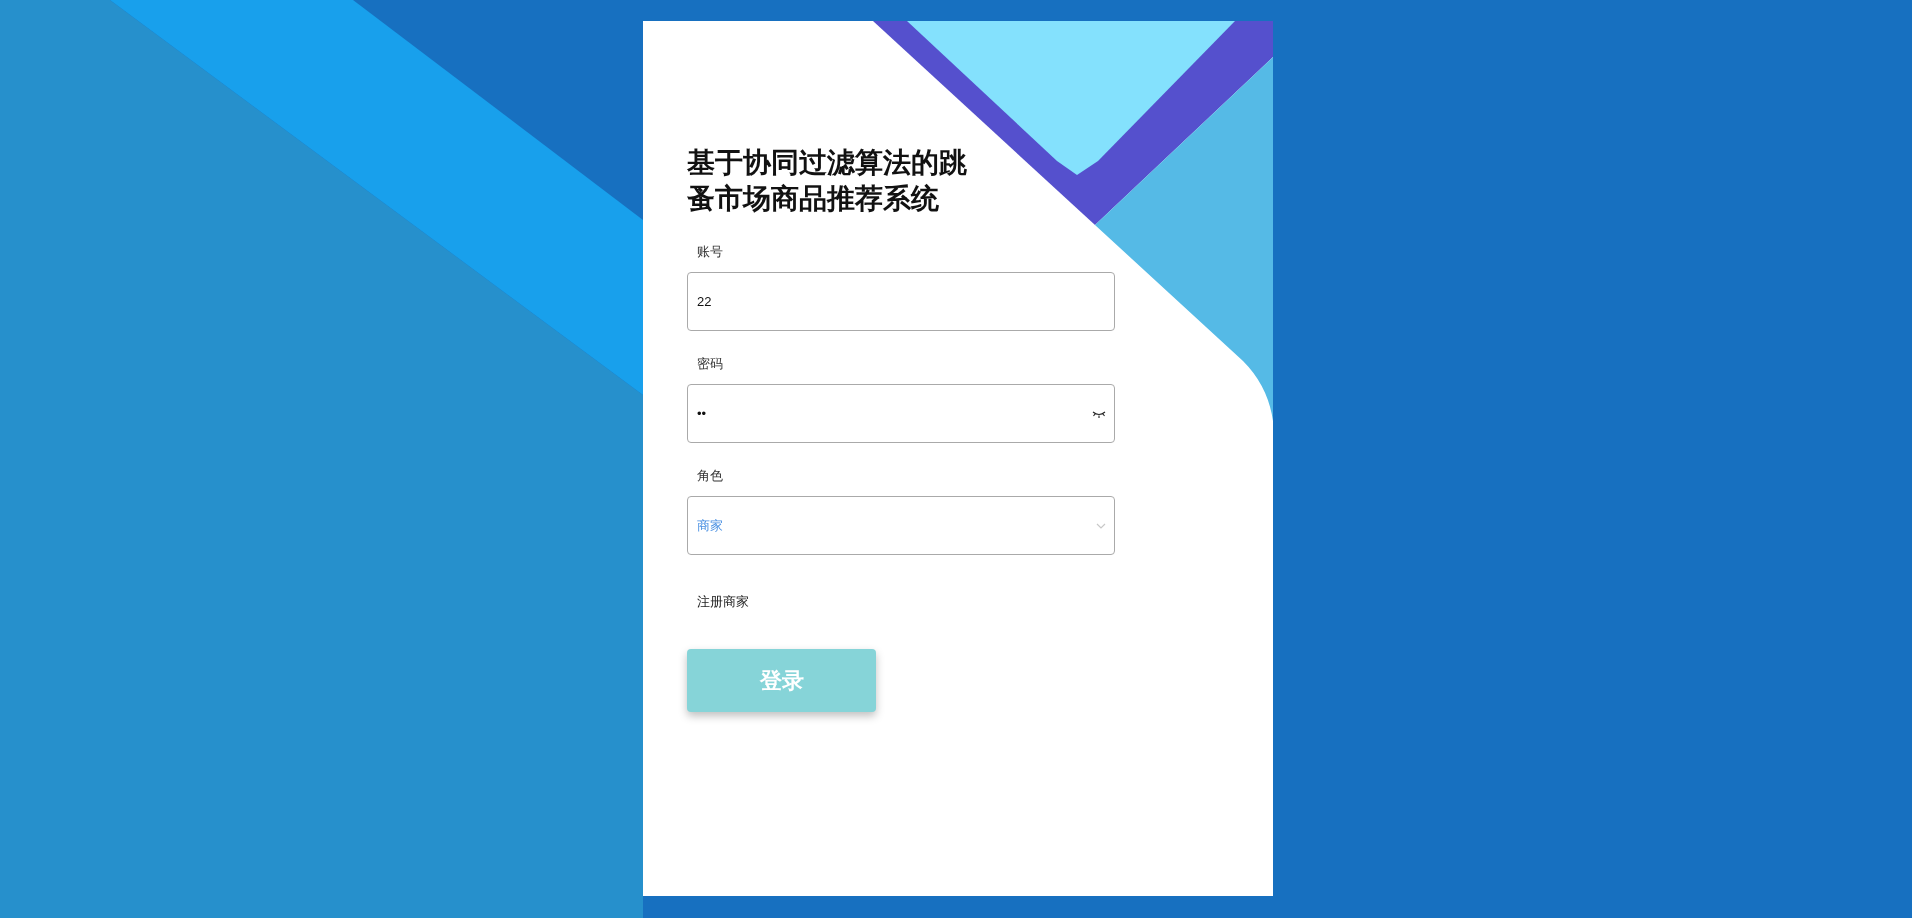 The width and height of the screenshot is (1912, 918). I want to click on system-title: 基于协同过滤算法的跳蚤市场商品推荐系统, so click(827, 181).